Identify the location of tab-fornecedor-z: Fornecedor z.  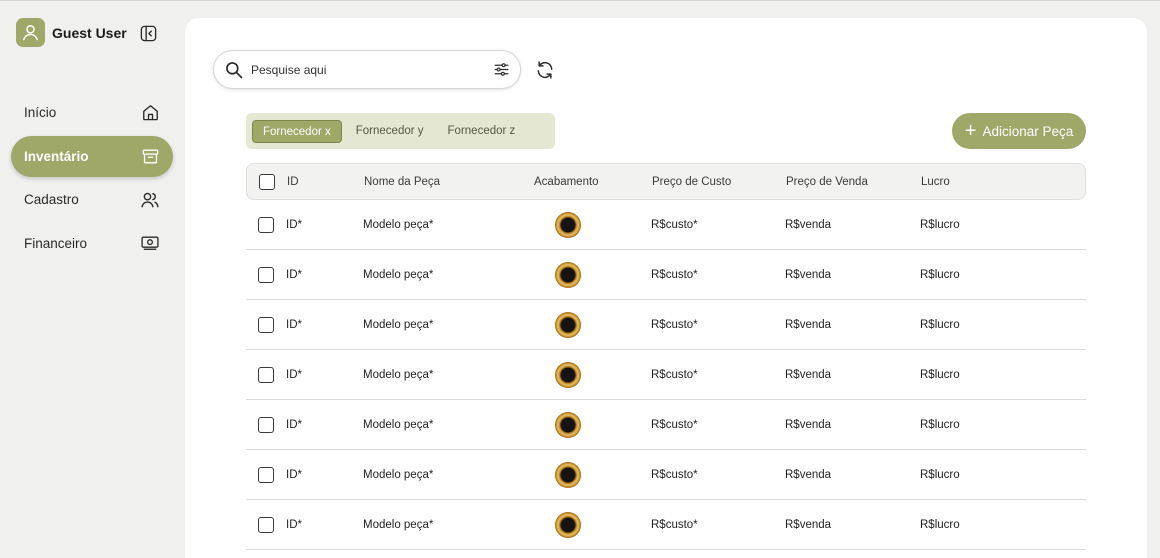
(482, 131).